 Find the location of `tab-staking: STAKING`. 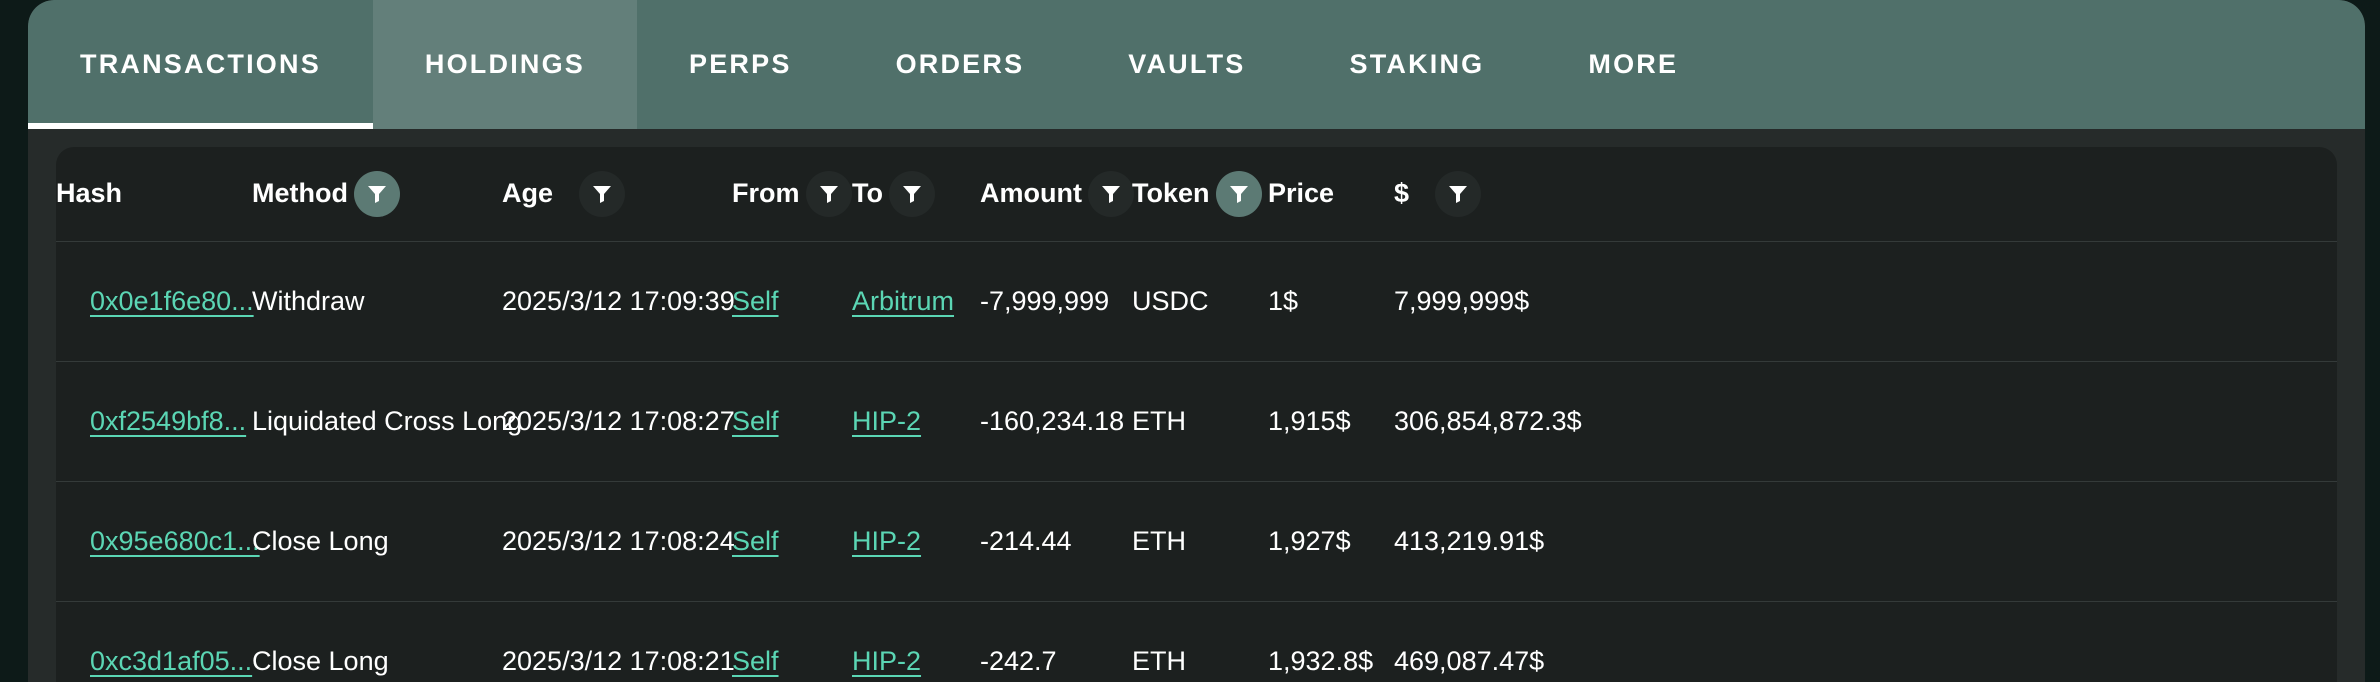

tab-staking: STAKING is located at coordinates (1416, 64).